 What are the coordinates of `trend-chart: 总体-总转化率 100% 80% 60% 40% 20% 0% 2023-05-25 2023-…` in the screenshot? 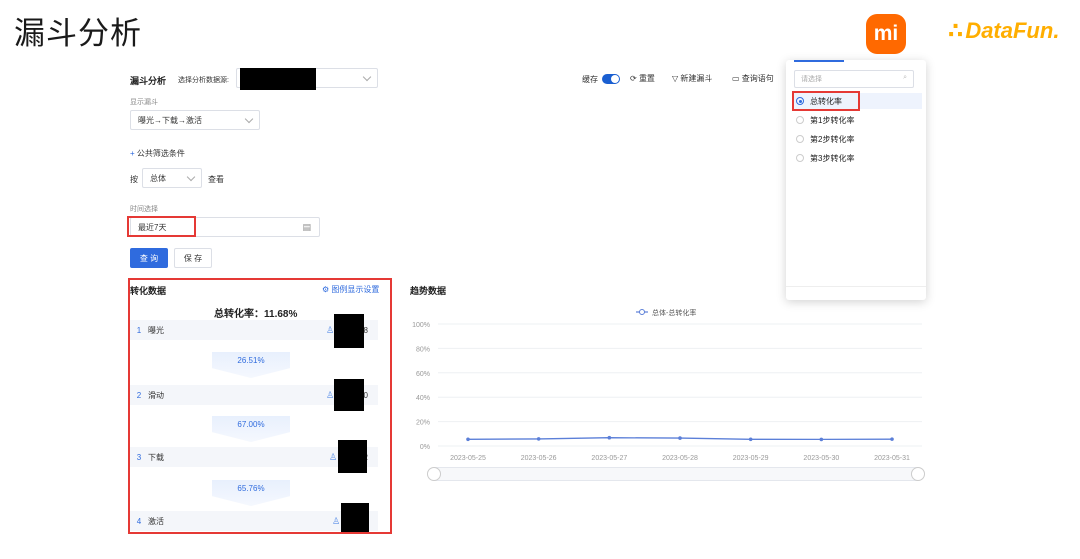 It's located at (667, 385).